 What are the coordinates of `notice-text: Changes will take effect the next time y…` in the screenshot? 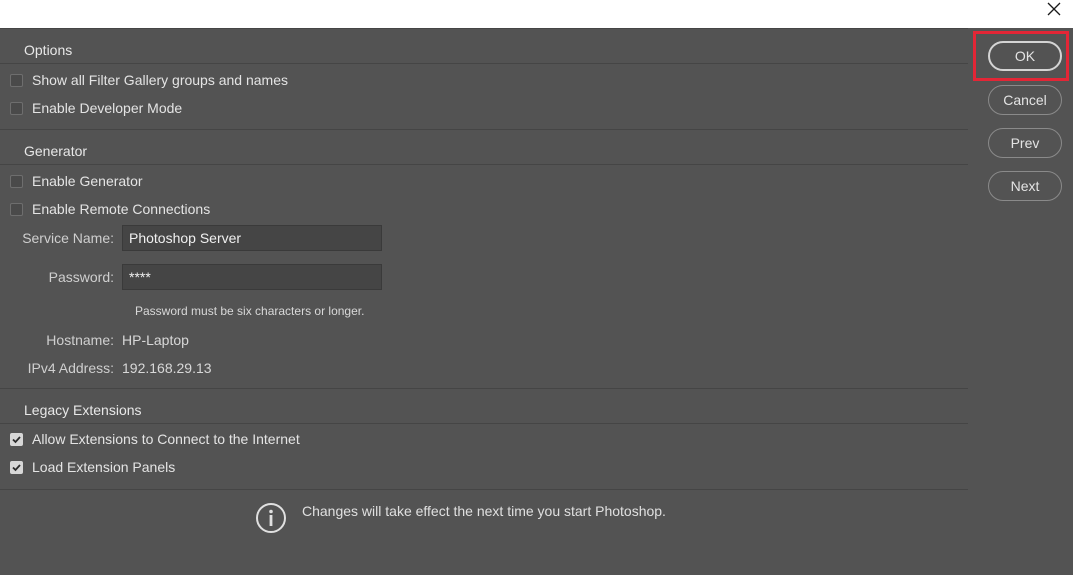 It's located at (484, 511).